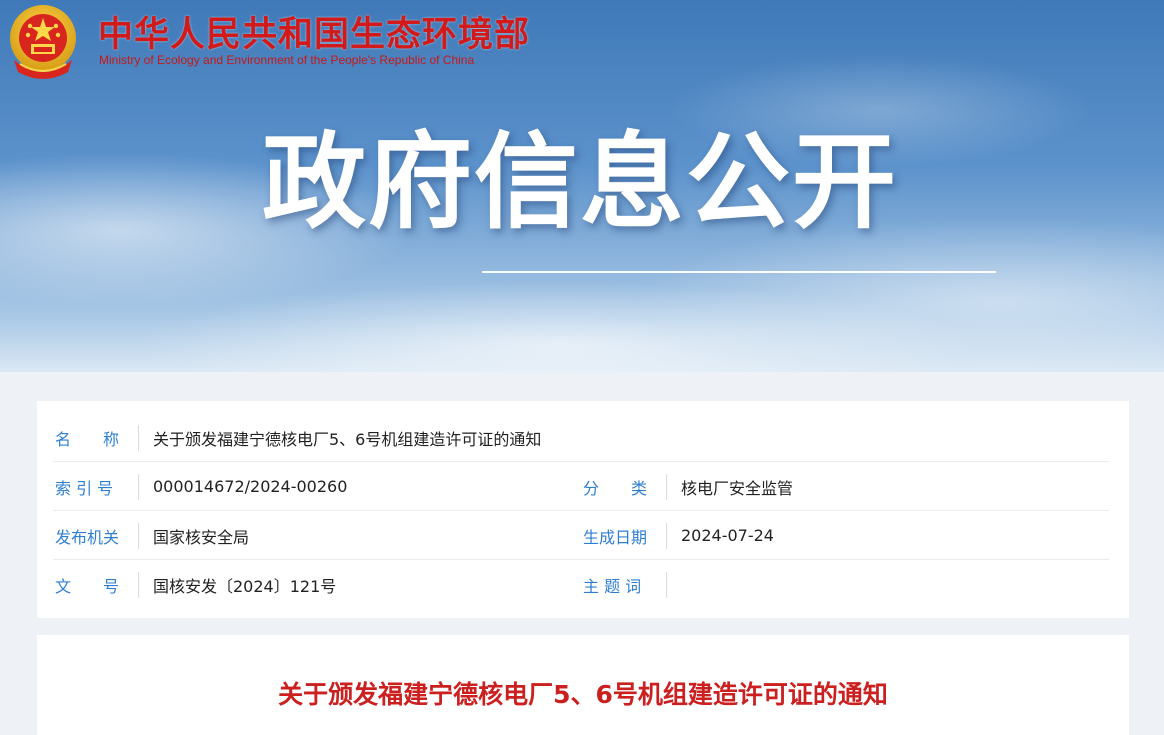 The width and height of the screenshot is (1164, 735). Describe the element at coordinates (43, 42) in the screenshot. I see `national-emblem-icon` at that location.